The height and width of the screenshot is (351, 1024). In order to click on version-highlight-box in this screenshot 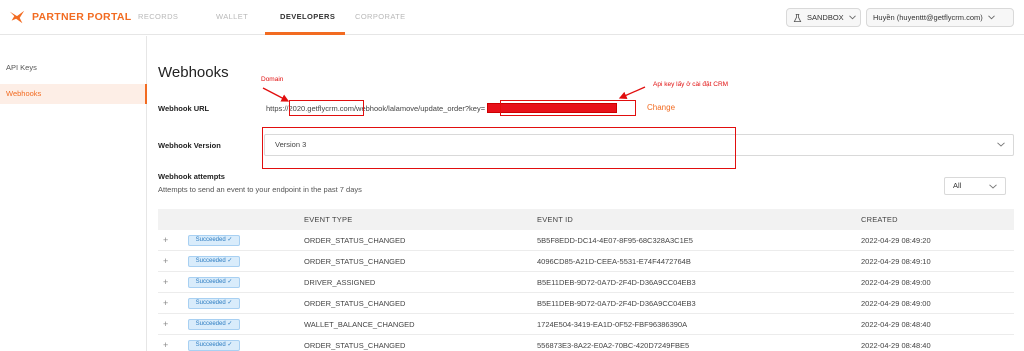, I will do `click(499, 148)`.